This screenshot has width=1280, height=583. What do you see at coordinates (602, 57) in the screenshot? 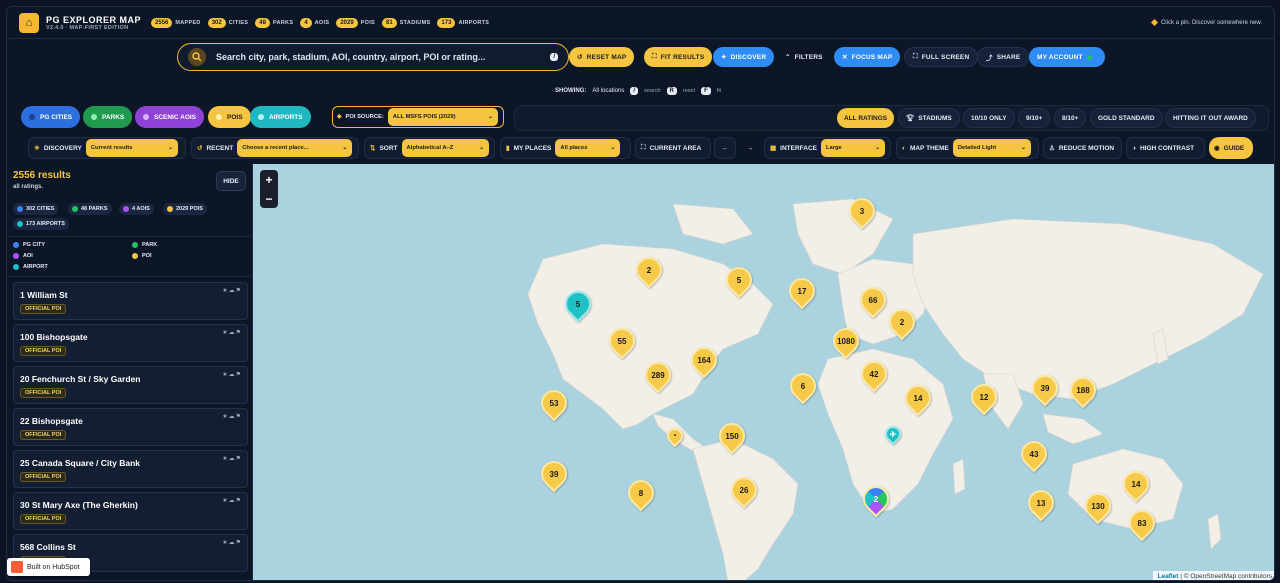
I see `reset-map-button: ↺ RESET MAP` at bounding box center [602, 57].